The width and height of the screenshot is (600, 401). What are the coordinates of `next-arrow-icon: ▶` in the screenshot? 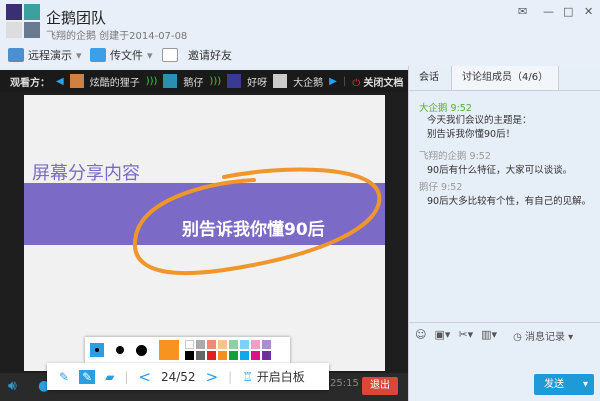 It's located at (333, 81).